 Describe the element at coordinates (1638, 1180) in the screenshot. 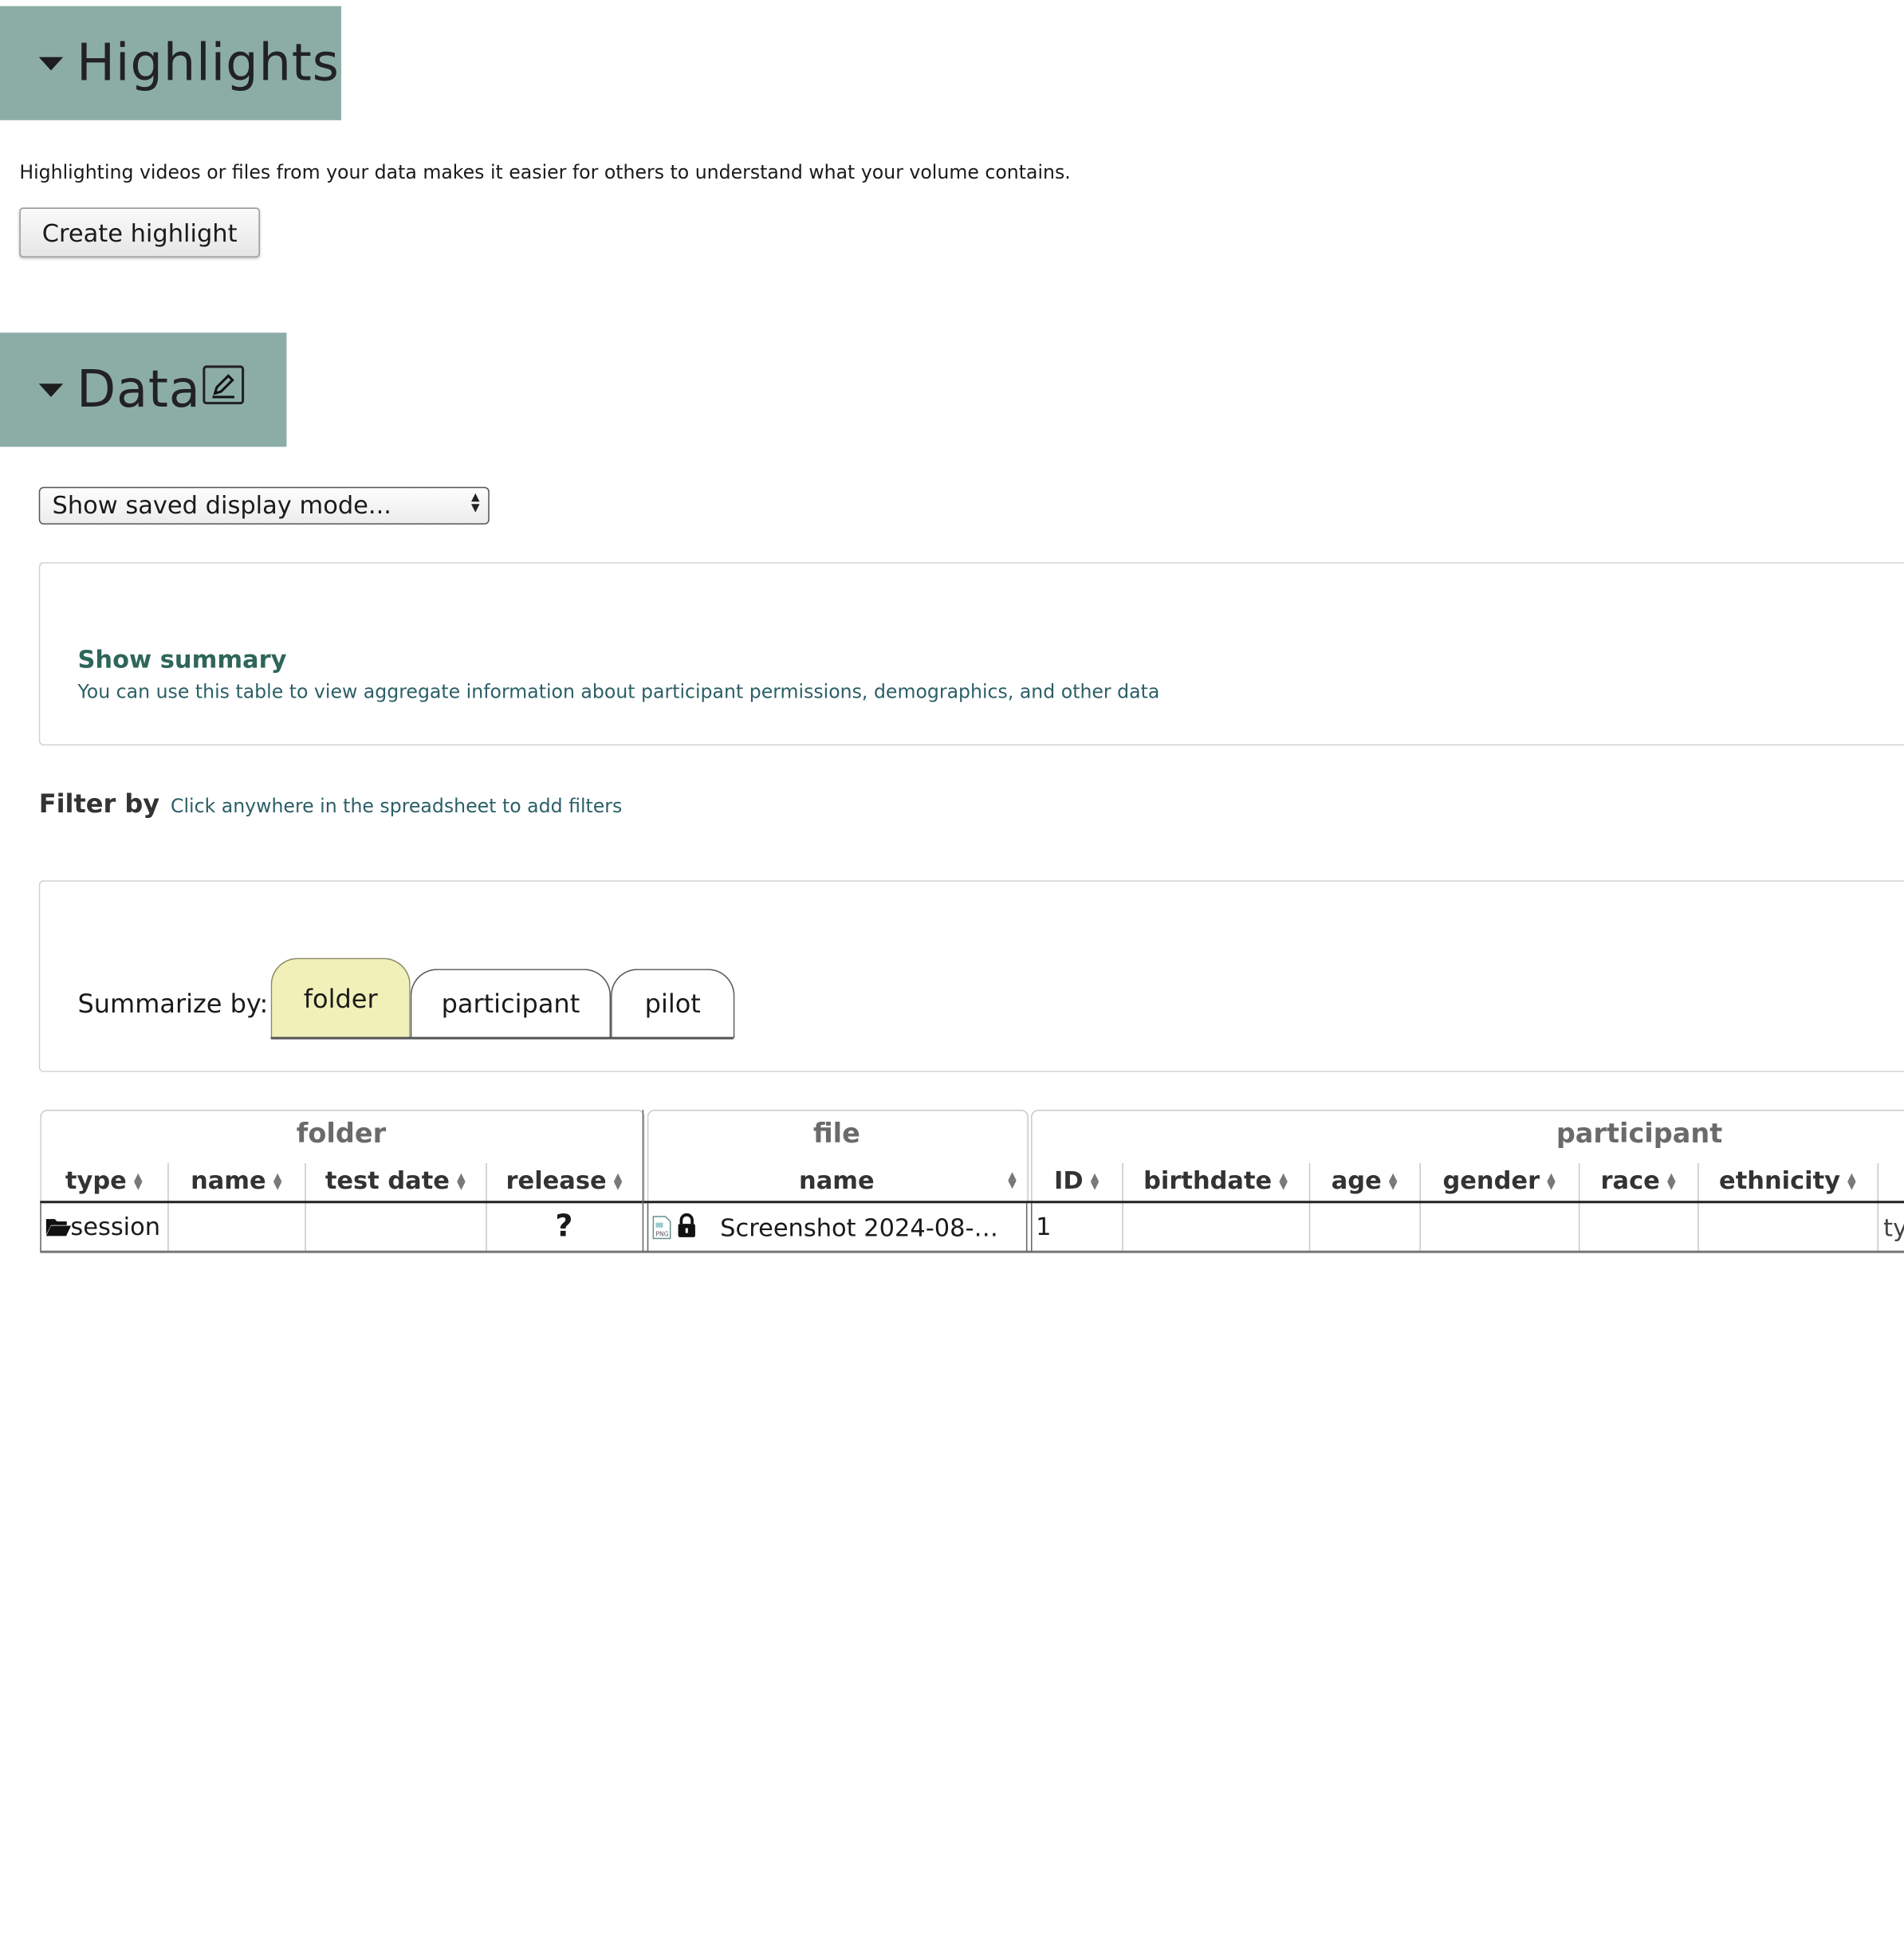

I see `column-header-race: race ▲ ▼` at that location.